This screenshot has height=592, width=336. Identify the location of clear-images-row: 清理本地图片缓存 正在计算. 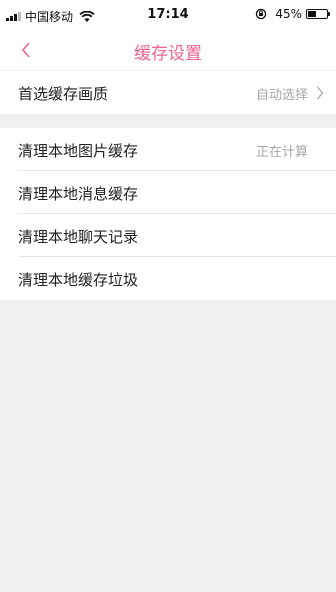
(168, 149).